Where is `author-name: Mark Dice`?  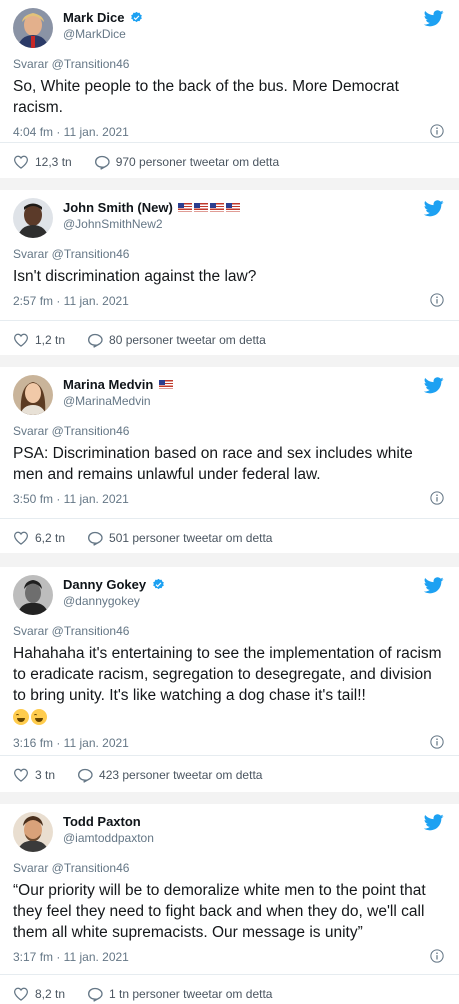 author-name: Mark Dice is located at coordinates (93, 17).